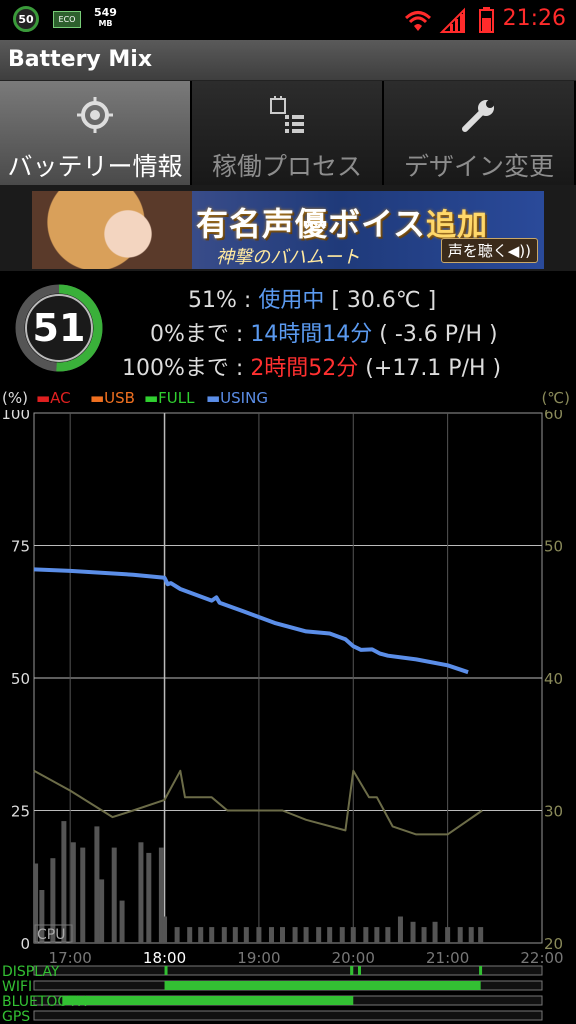  Describe the element at coordinates (17, 987) in the screenshot. I see `timeline-label: WIFI` at that location.